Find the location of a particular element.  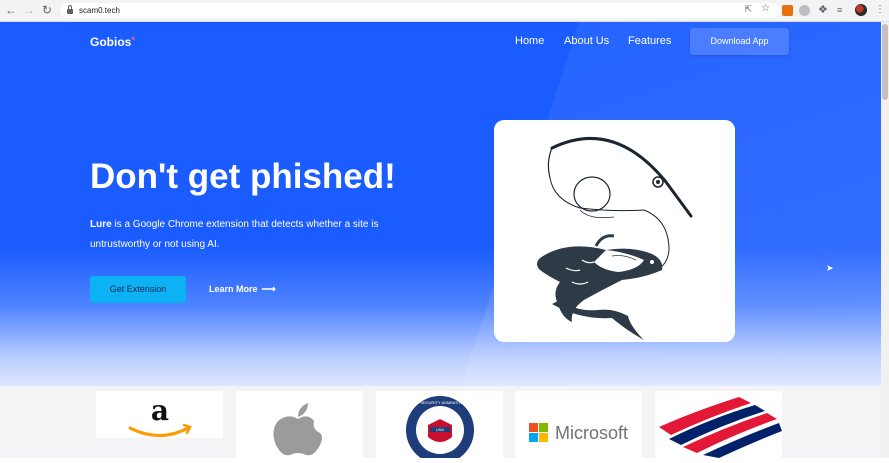

share-icon: ⇱ is located at coordinates (748, 9).